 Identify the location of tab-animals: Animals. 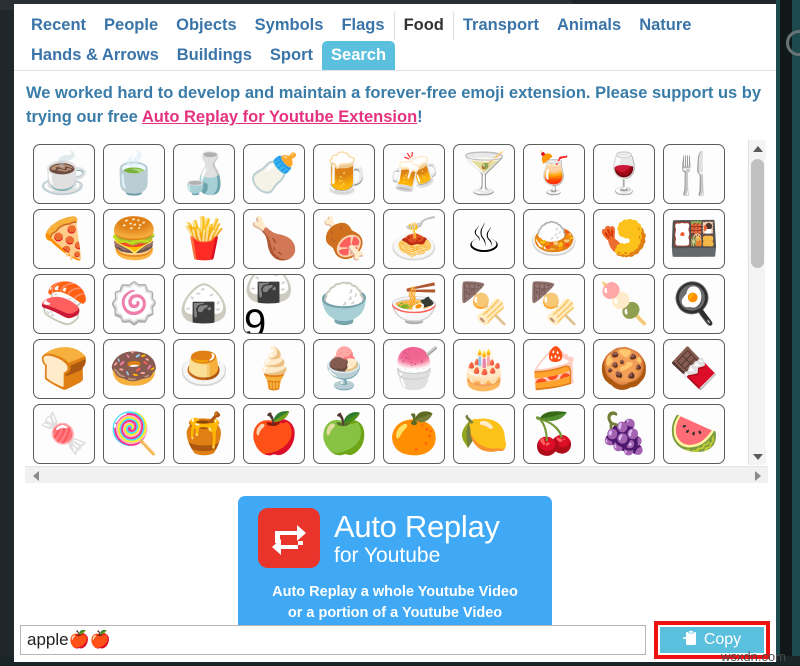
(589, 25).